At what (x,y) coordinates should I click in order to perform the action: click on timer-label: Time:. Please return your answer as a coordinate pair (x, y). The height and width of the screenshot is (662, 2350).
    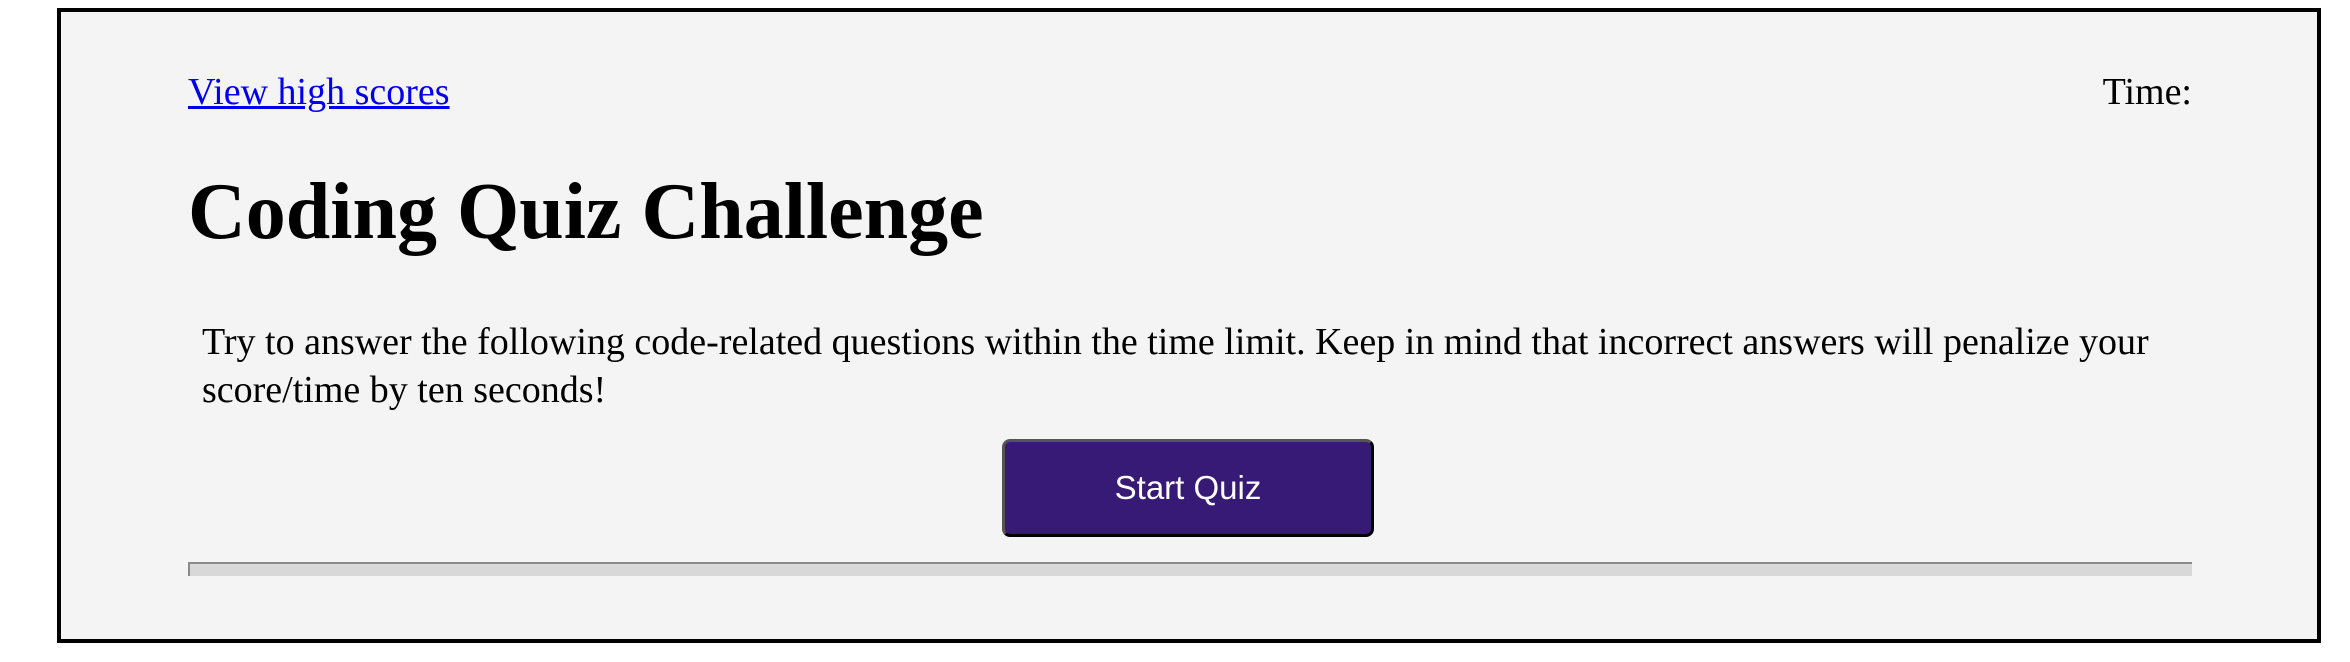
    Looking at the image, I should click on (2147, 92).